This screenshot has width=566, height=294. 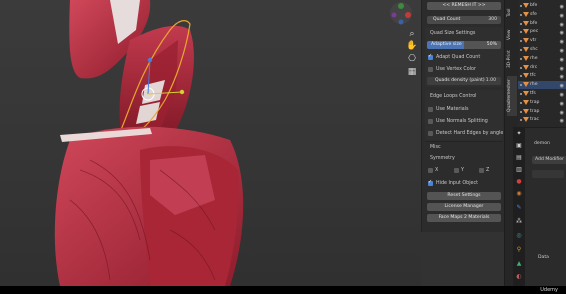 What do you see at coordinates (519, 277) in the screenshot?
I see `material-tab-icon: ◐` at bounding box center [519, 277].